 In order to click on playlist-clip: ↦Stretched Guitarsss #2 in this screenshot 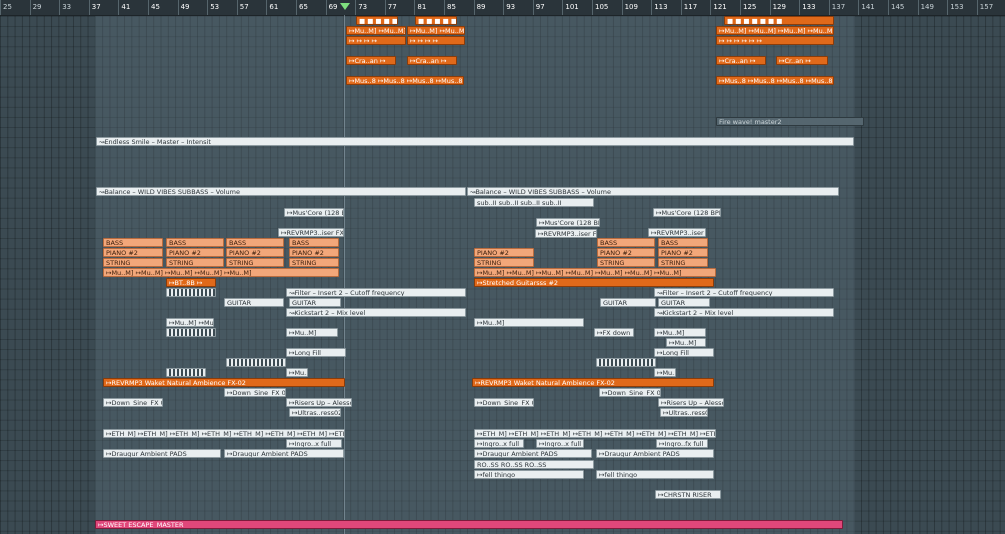, I will do `click(594, 282)`.